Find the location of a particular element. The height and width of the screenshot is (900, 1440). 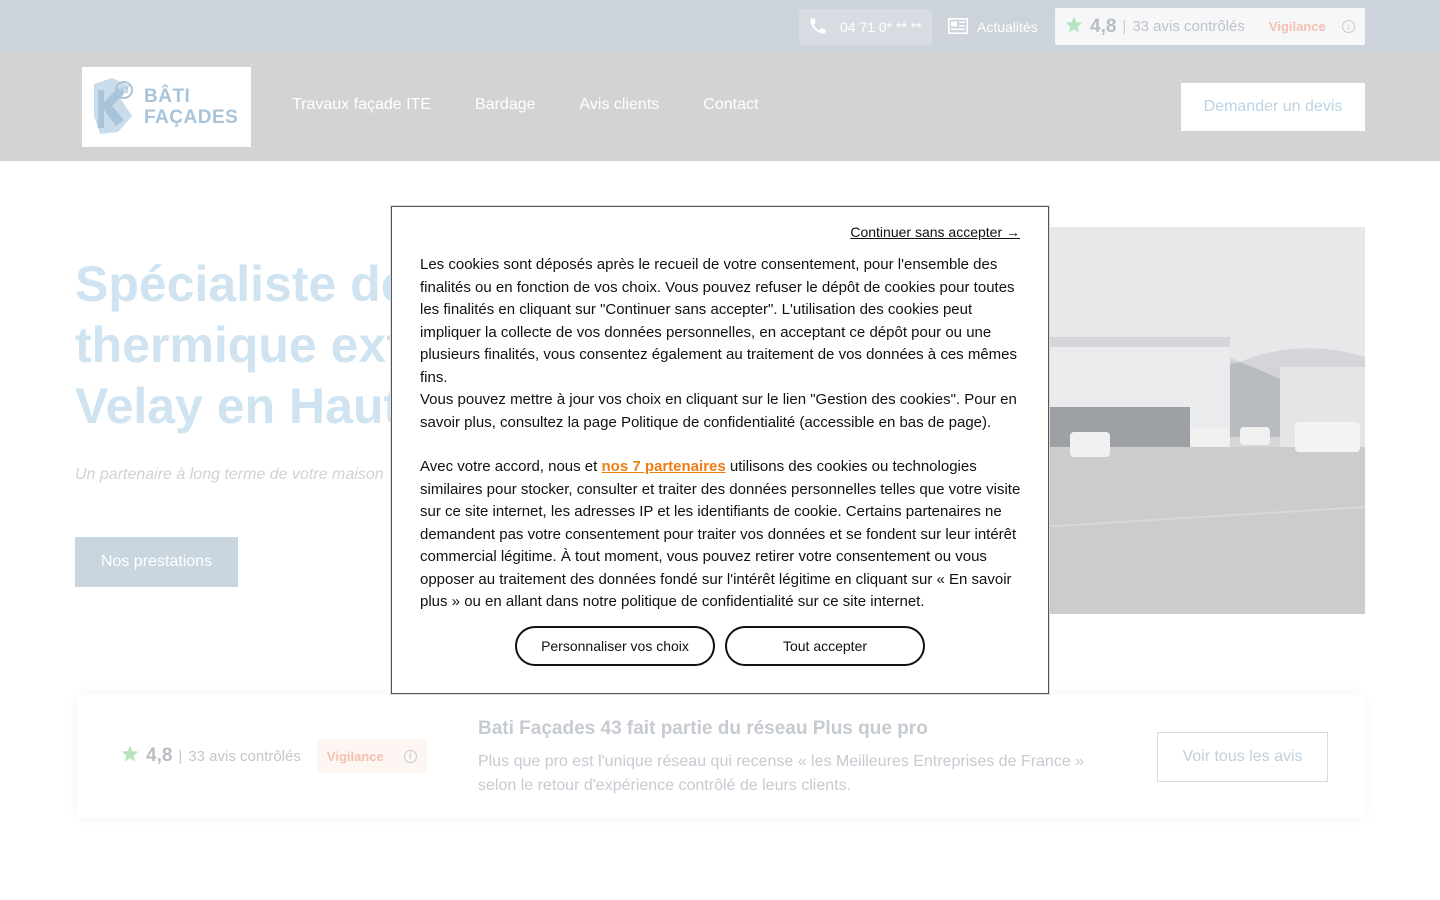

logo-mark-icon: 43 is located at coordinates (113, 106).